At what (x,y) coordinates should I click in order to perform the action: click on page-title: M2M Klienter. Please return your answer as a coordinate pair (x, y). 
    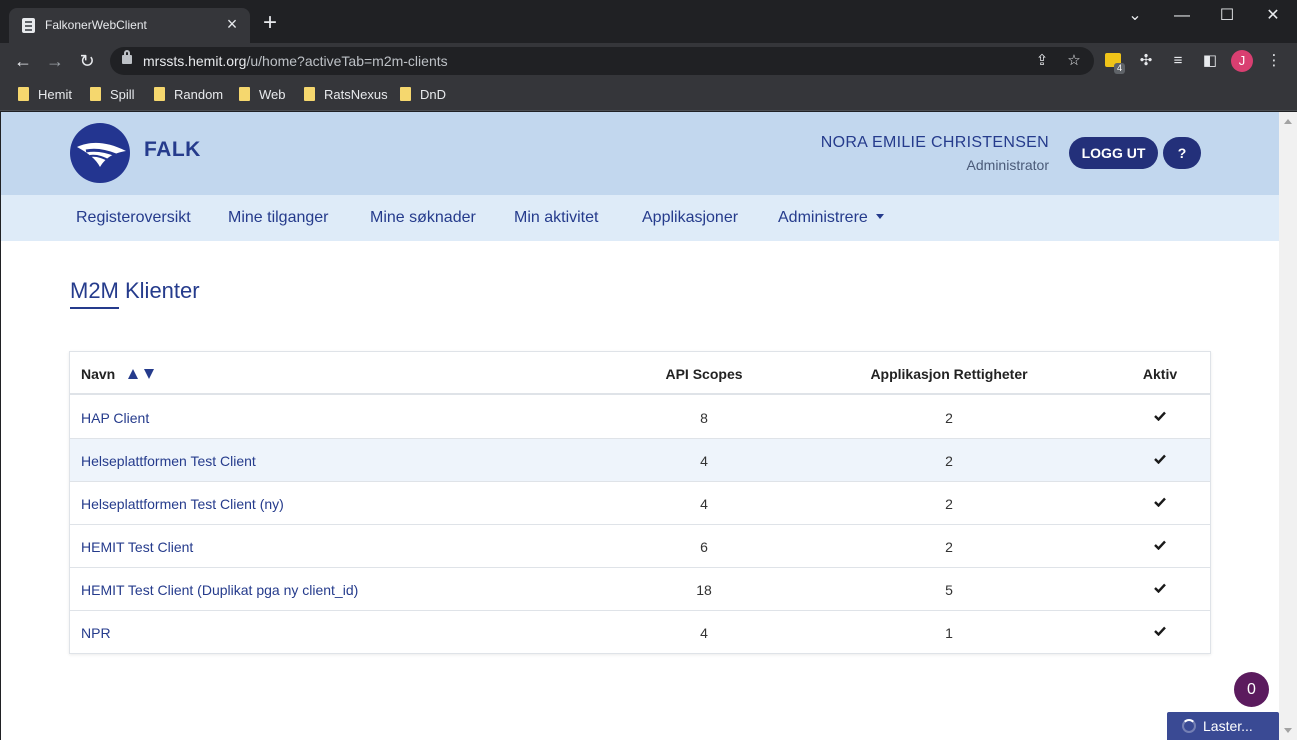
    Looking at the image, I should click on (135, 290).